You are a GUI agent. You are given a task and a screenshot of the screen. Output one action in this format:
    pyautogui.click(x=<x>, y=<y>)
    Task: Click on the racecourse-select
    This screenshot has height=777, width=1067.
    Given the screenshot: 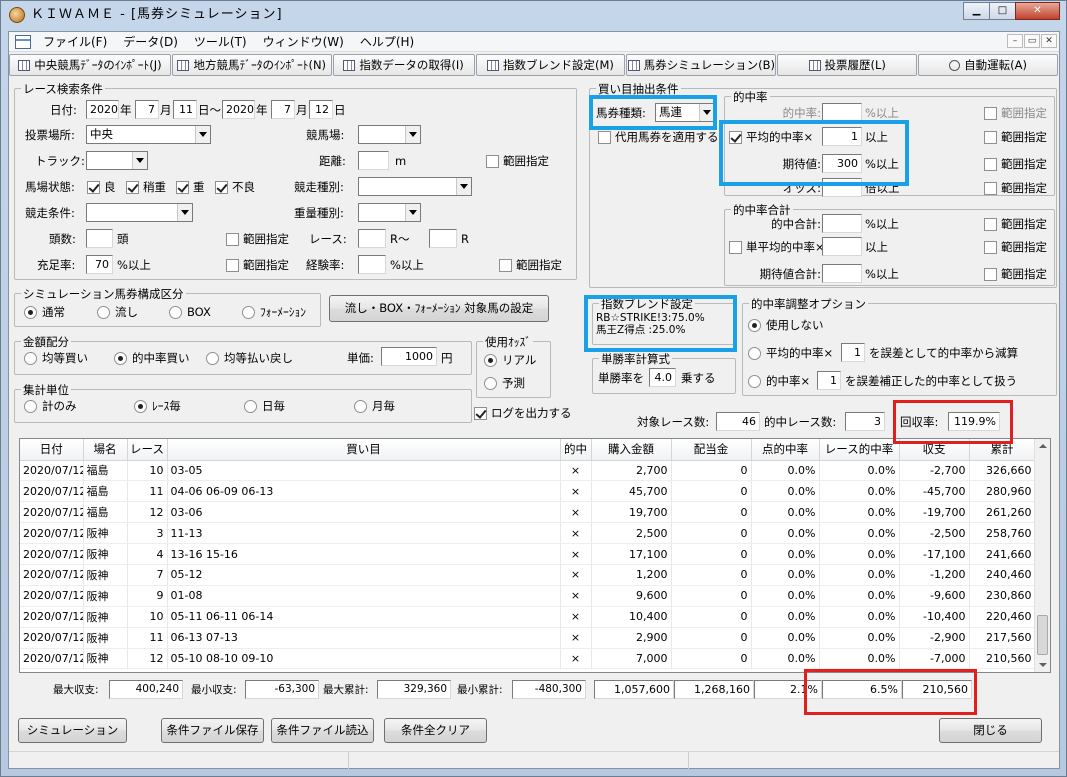 What is the action you would take?
    pyautogui.click(x=389, y=134)
    